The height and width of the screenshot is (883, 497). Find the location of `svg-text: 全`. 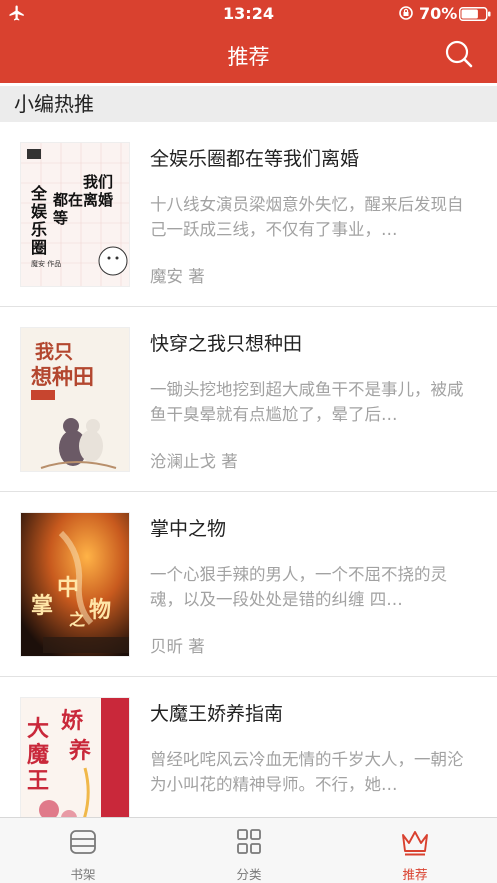

svg-text: 全 is located at coordinates (39, 193).